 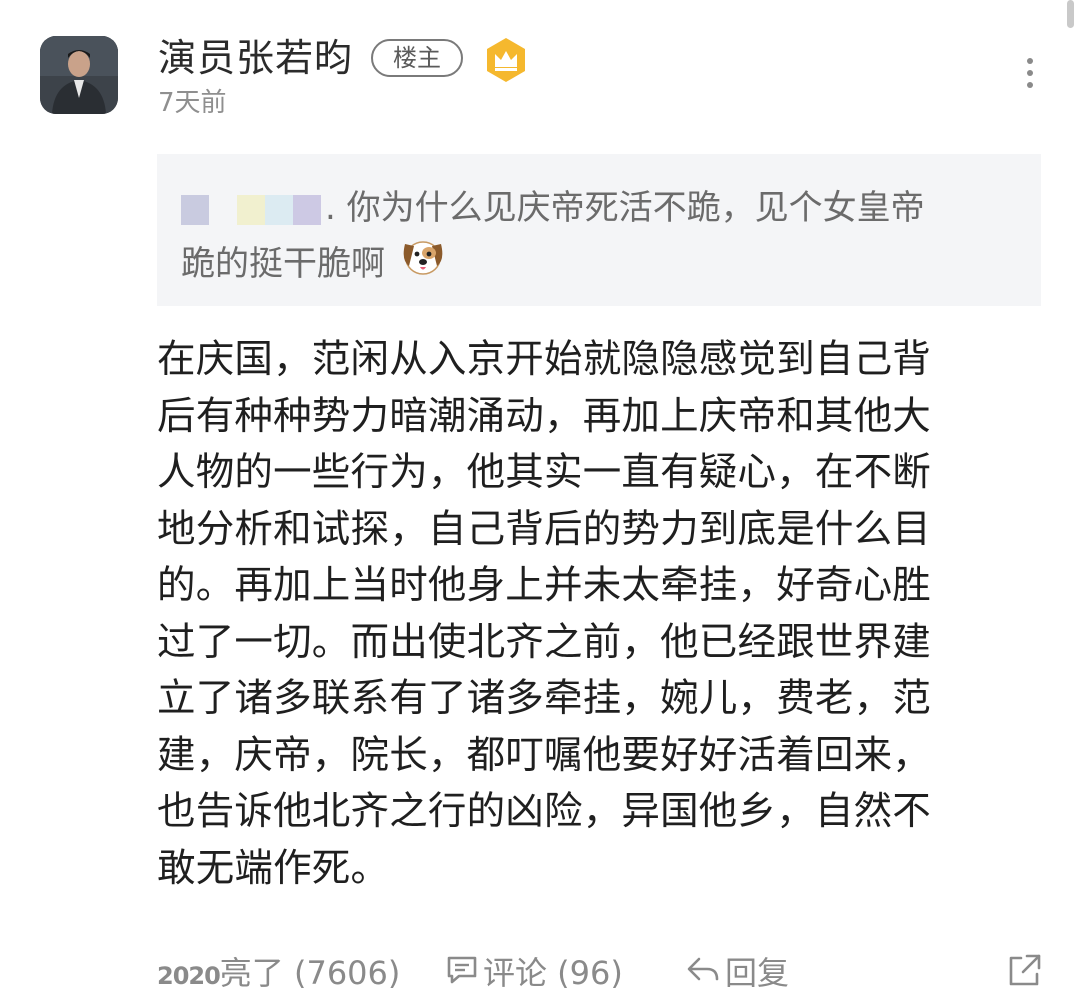 What do you see at coordinates (310, 973) in the screenshot?
I see `like-label: 亮了 (7606)` at bounding box center [310, 973].